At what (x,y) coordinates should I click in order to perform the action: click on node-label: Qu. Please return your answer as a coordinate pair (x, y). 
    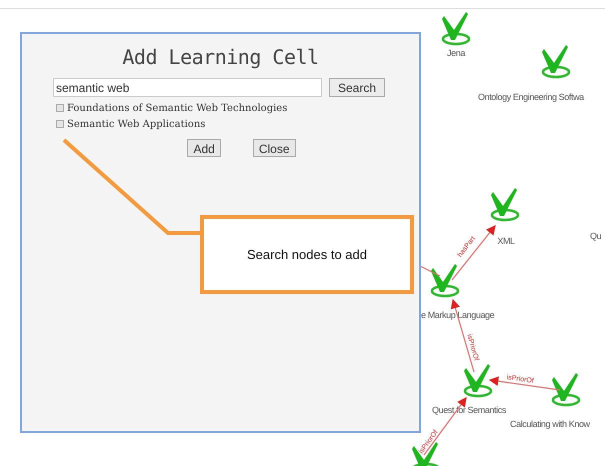
    Looking at the image, I should click on (596, 236).